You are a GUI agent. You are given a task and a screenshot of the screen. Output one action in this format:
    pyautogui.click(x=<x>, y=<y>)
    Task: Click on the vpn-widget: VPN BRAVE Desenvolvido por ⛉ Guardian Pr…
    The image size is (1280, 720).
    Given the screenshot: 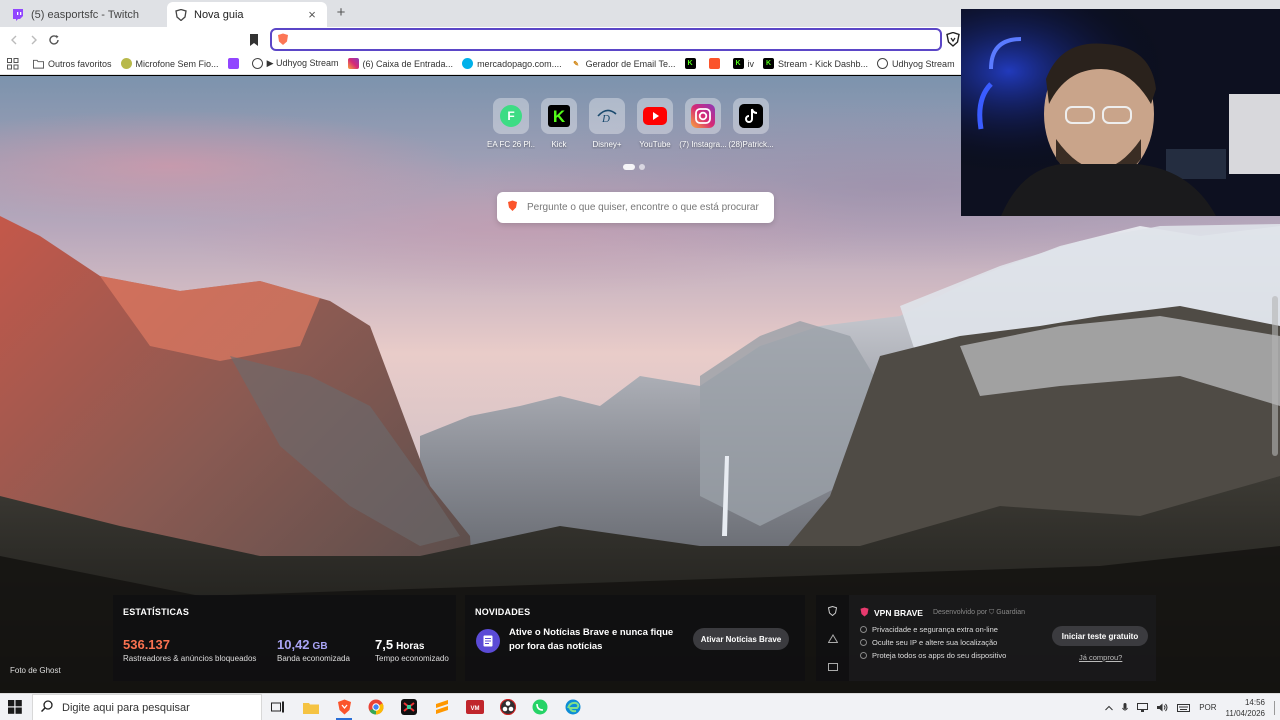 What is the action you would take?
    pyautogui.click(x=1002, y=638)
    